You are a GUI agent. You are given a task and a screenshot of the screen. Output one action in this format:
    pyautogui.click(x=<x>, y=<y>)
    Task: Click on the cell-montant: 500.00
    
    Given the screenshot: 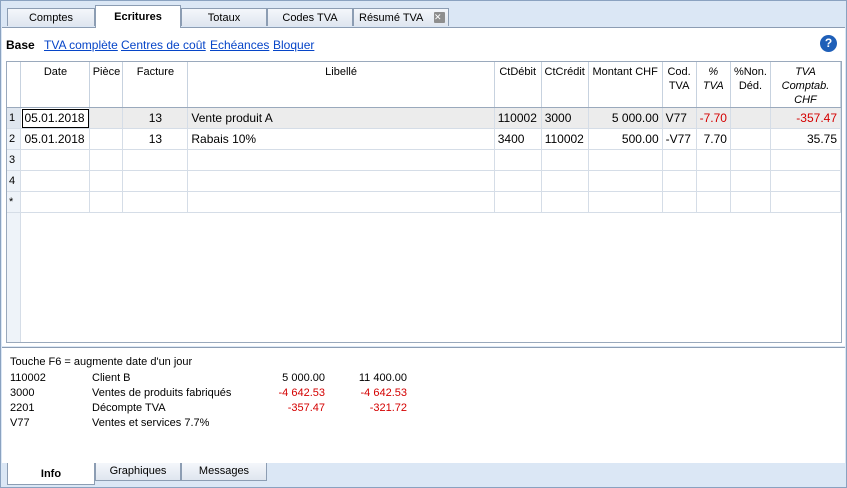 What is the action you would take?
    pyautogui.click(x=625, y=139)
    